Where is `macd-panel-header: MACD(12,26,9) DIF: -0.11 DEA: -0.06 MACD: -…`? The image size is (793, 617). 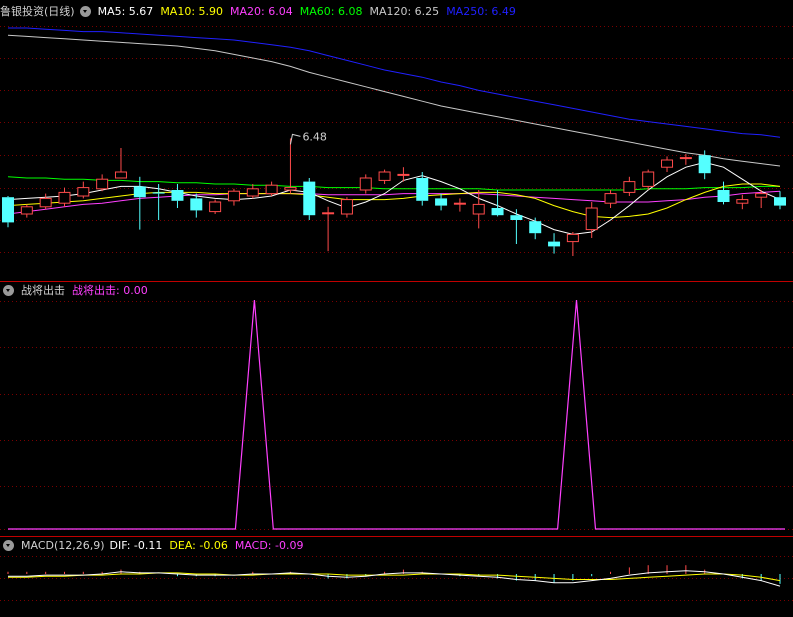 macd-panel-header: MACD(12,26,9) DIF: -0.11 DEA: -0.06 MACD: -… is located at coordinates (155, 546).